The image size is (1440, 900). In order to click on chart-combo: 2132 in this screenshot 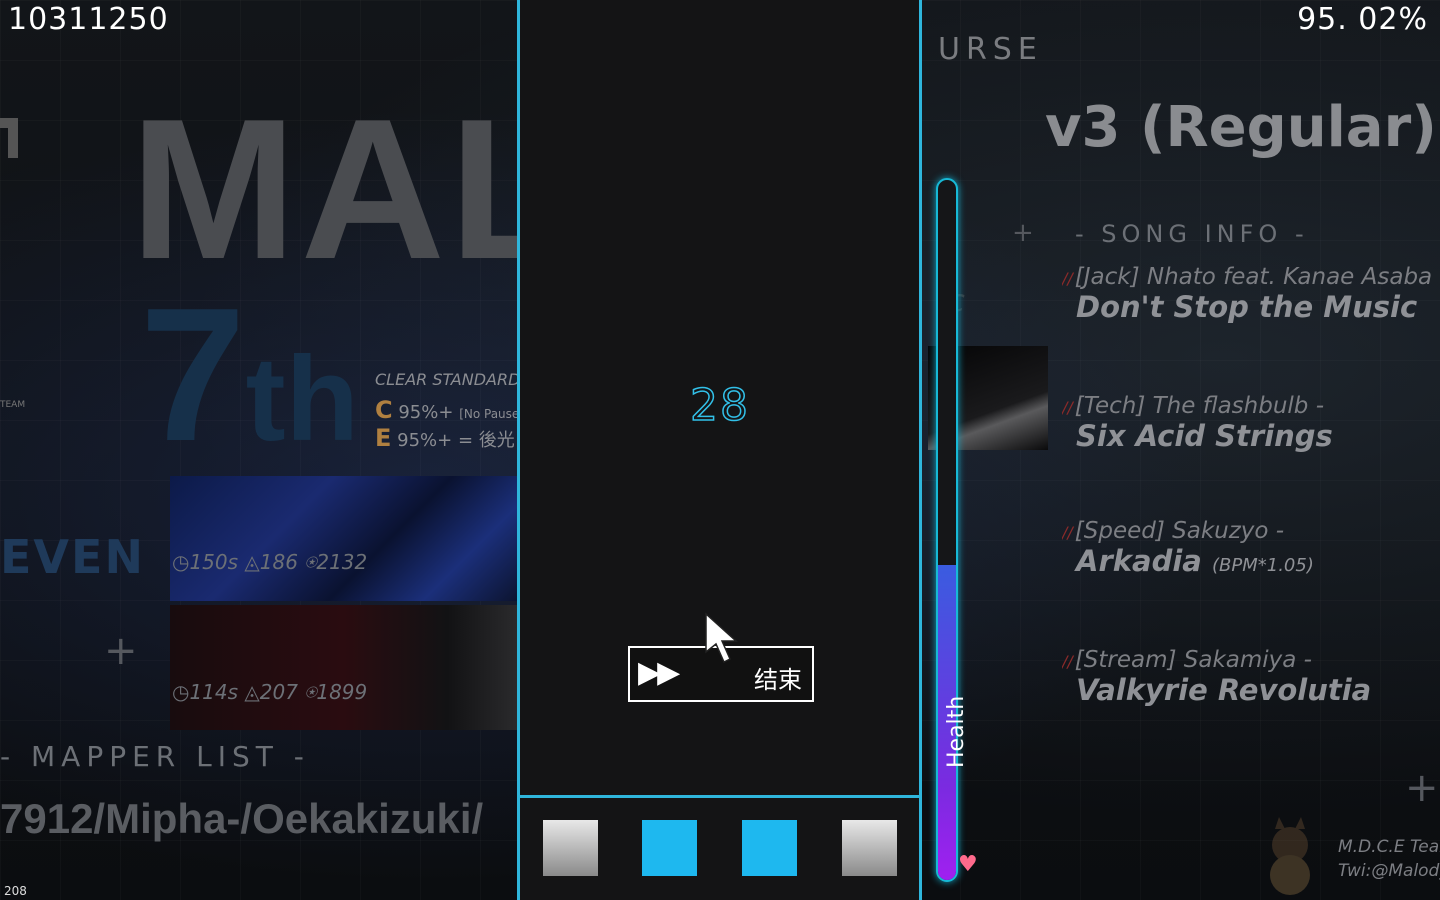, I will do `click(342, 562)`.